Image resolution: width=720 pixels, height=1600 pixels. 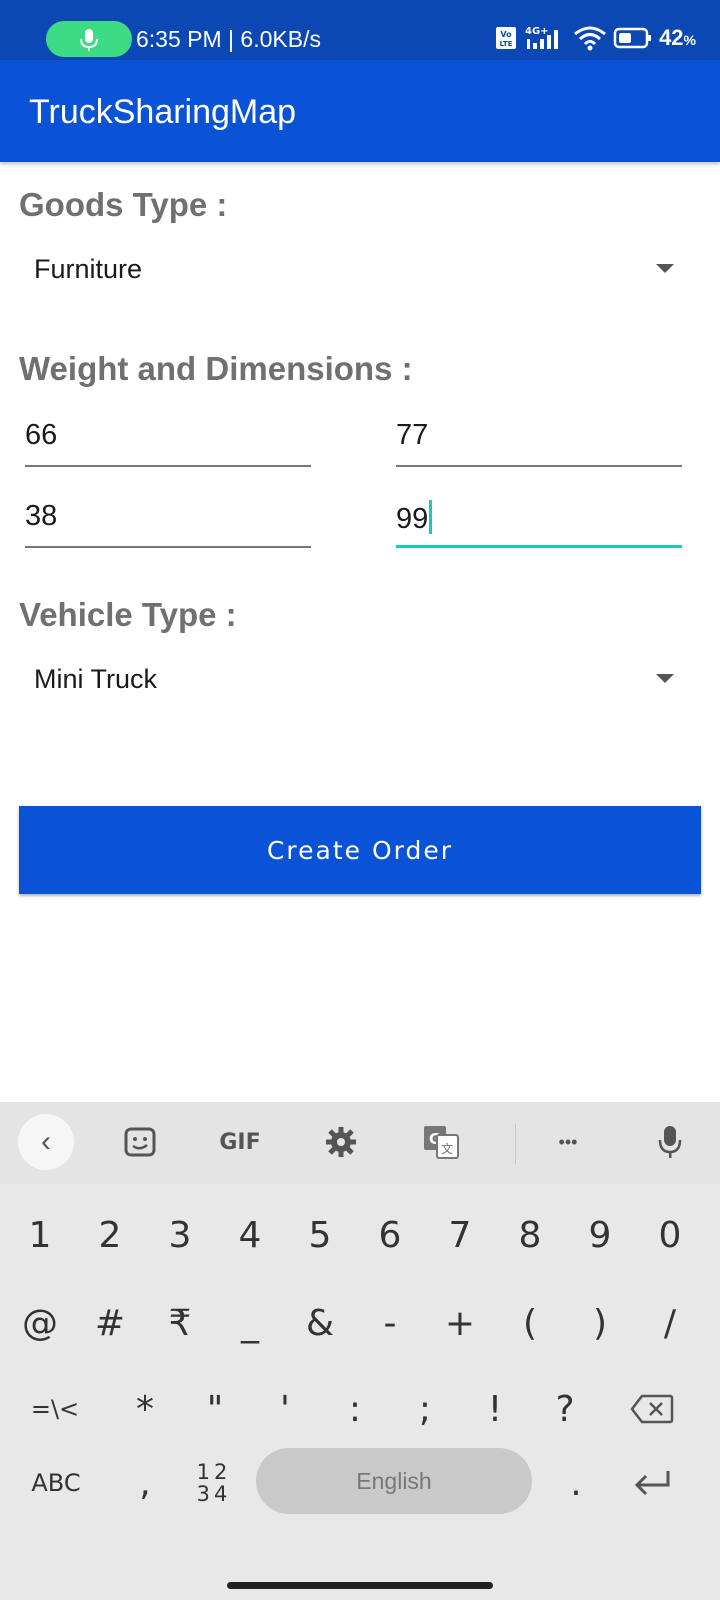 I want to click on backspace-icon, so click(x=652, y=1409).